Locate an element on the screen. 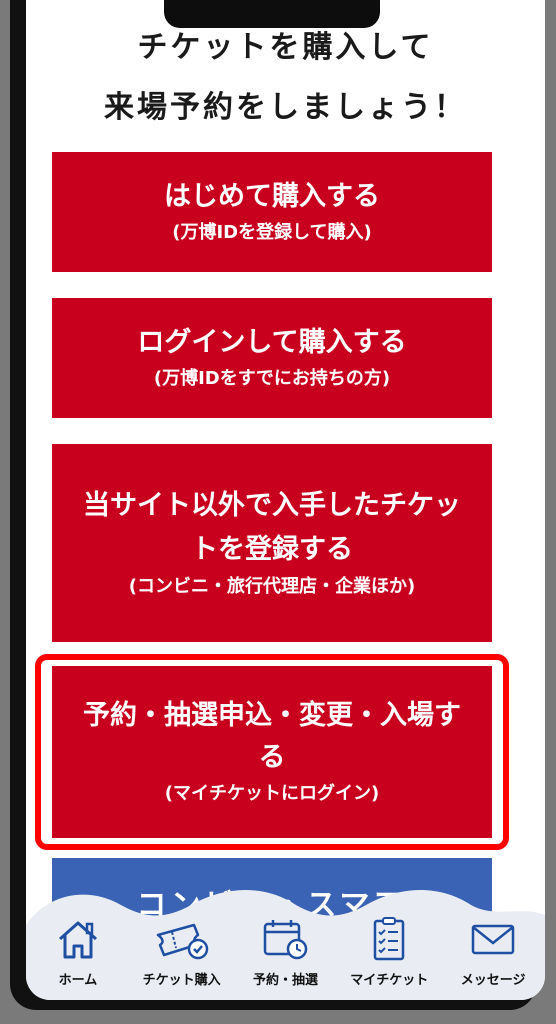  tab-reservation-lottery: 予約・抽選 is located at coordinates (285, 952).